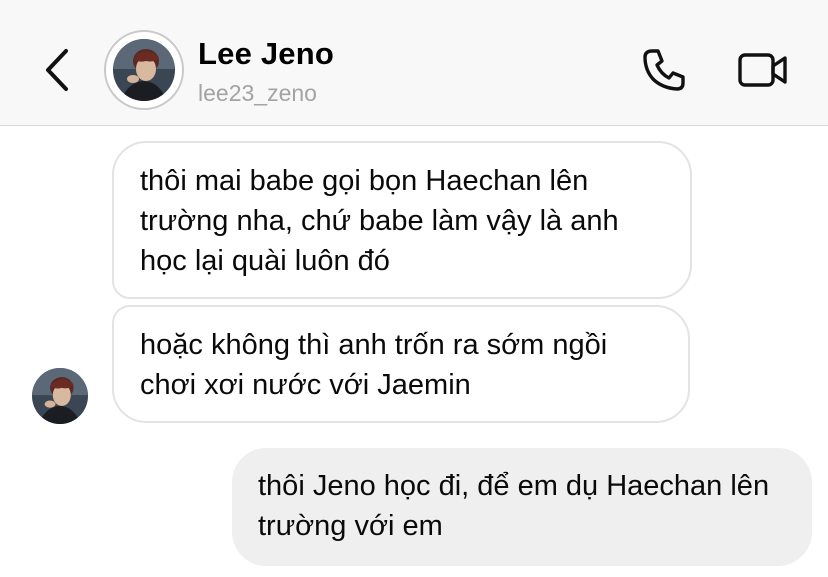 This screenshot has height=577, width=828. I want to click on avatar, so click(144, 70).